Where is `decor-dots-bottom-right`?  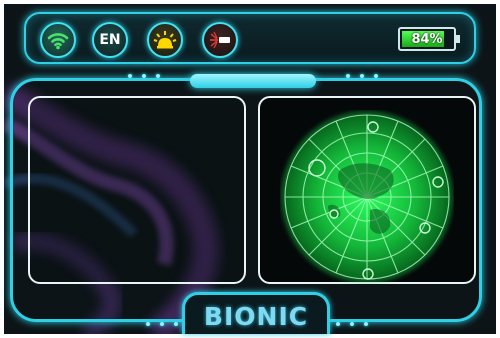 decor-dots-bottom-right is located at coordinates (352, 324).